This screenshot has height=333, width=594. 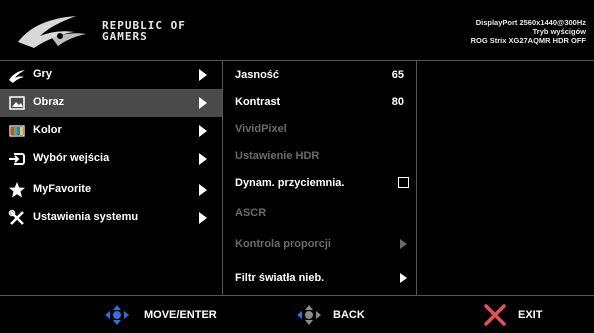 I want to click on input-icon, so click(x=17, y=159).